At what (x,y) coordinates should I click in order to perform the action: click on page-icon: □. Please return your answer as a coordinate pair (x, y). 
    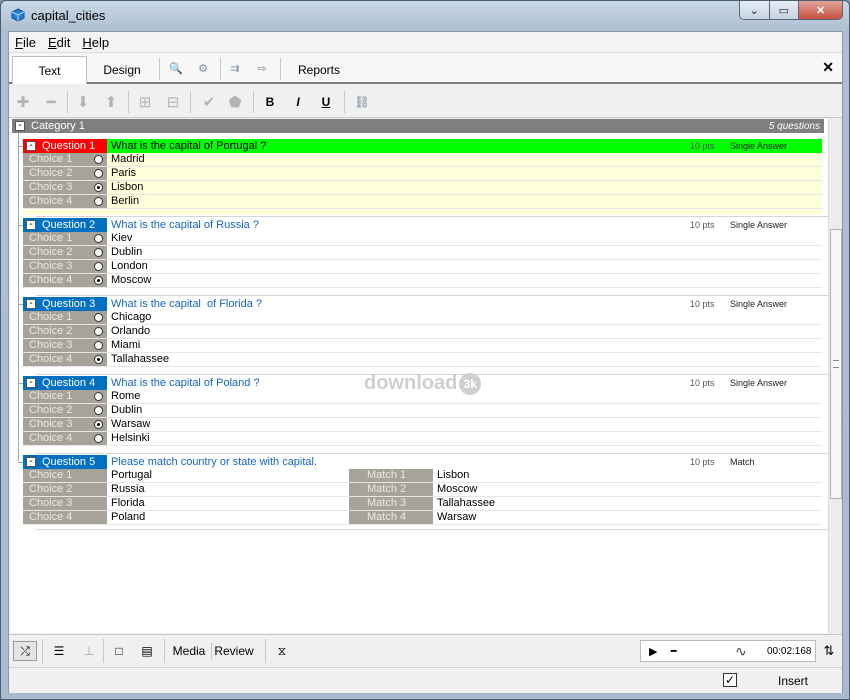
    Looking at the image, I should click on (119, 651).